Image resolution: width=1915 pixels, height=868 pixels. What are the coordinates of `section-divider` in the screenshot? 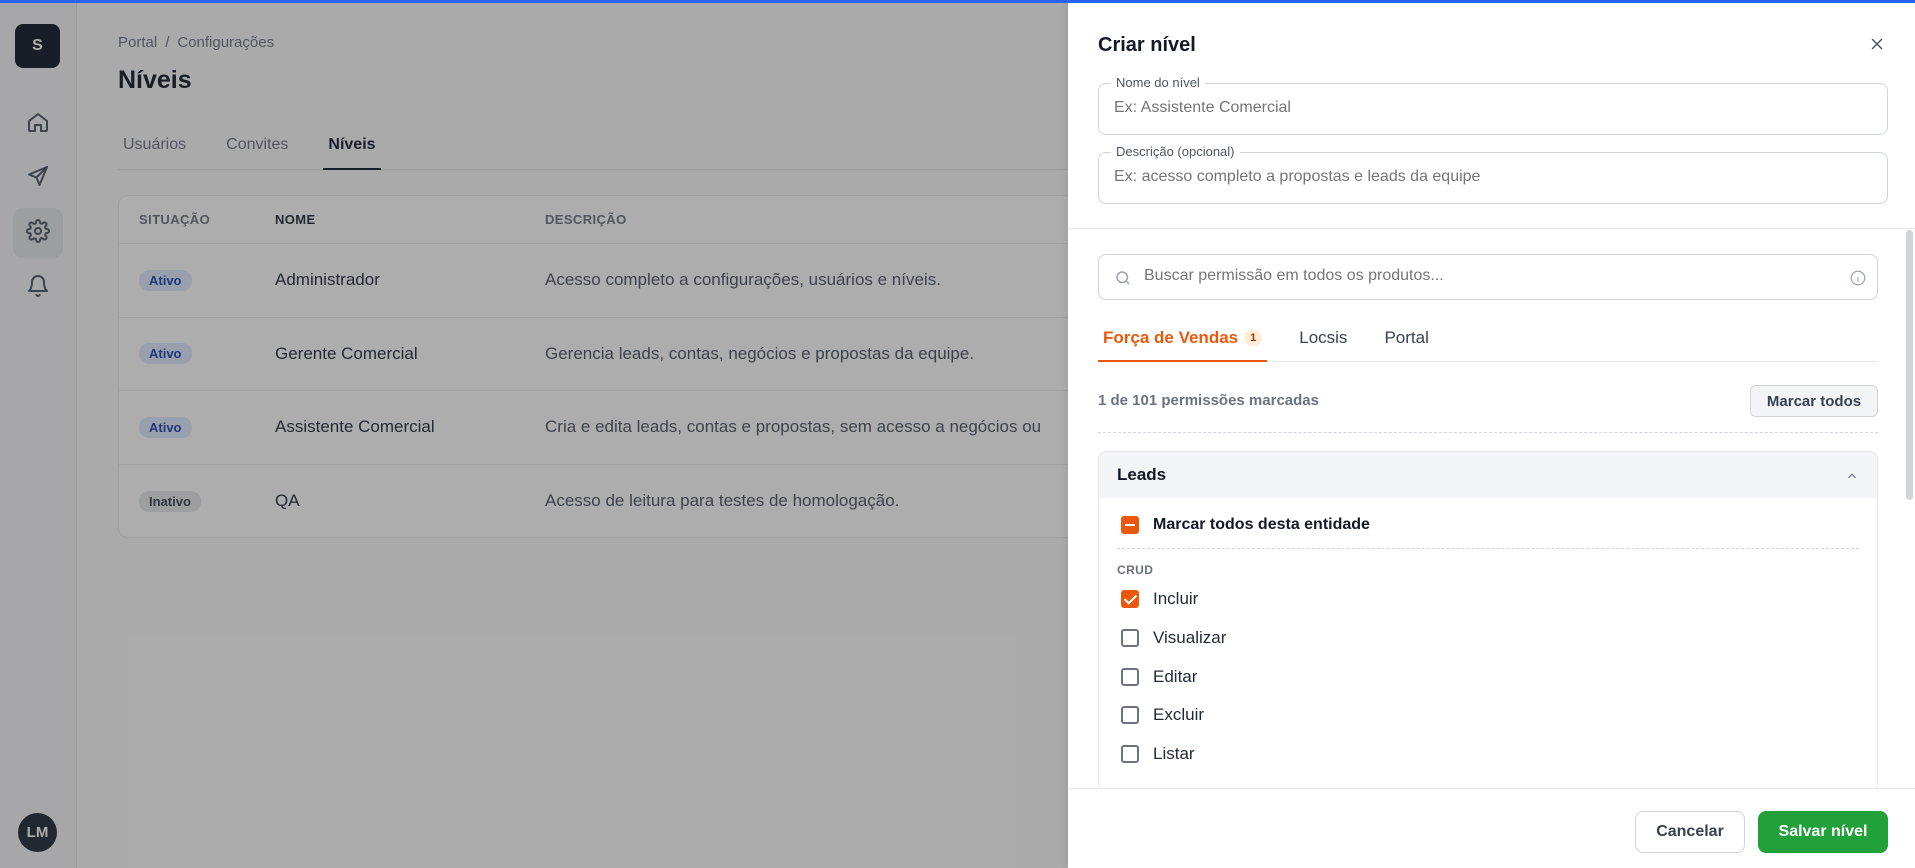 It's located at (1491, 228).